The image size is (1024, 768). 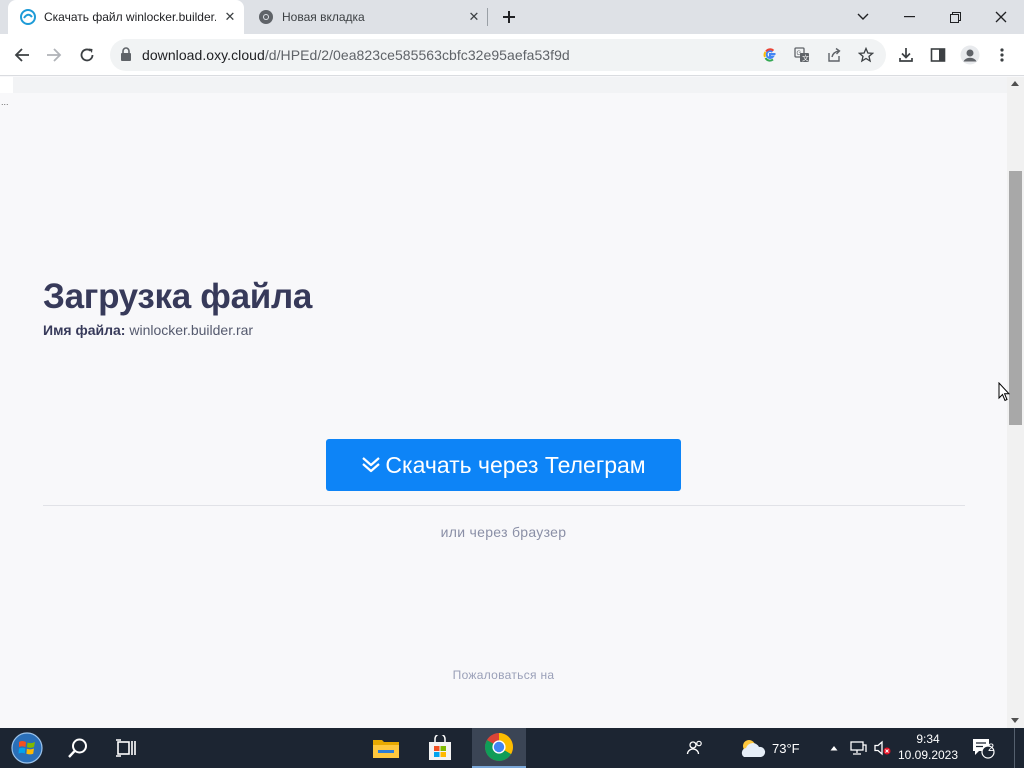 I want to click on file-info: Имя файла: winlocker.builder.rar, so click(x=148, y=330).